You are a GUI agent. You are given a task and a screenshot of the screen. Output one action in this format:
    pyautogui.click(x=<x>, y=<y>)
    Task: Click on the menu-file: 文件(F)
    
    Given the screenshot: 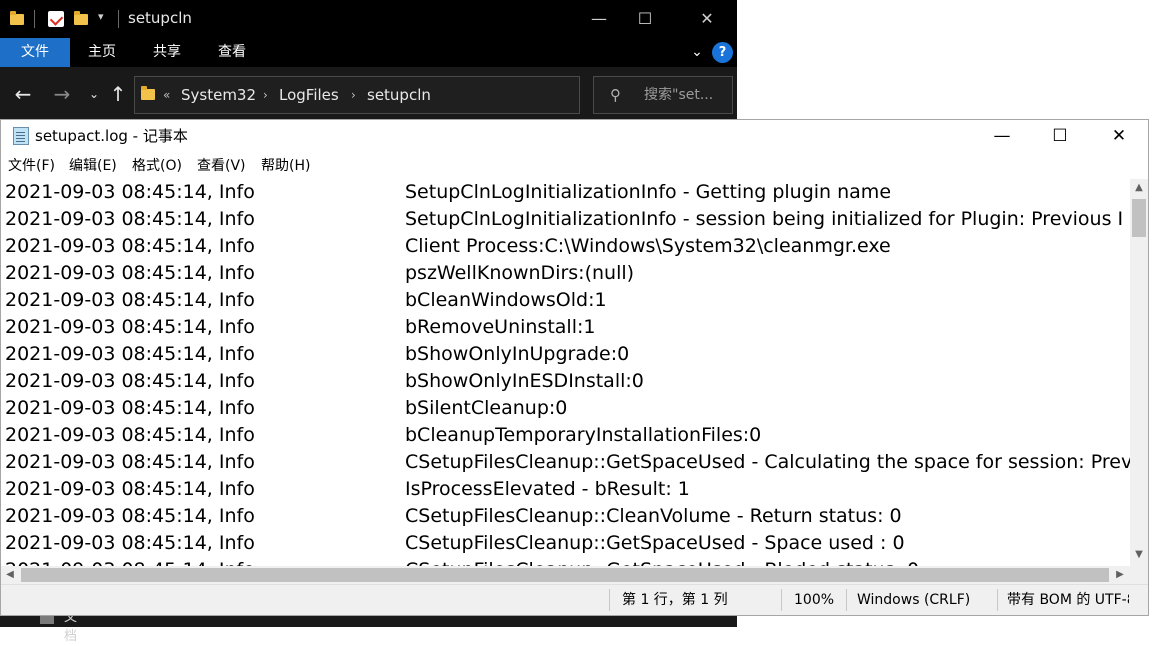 What is the action you would take?
    pyautogui.click(x=31, y=166)
    